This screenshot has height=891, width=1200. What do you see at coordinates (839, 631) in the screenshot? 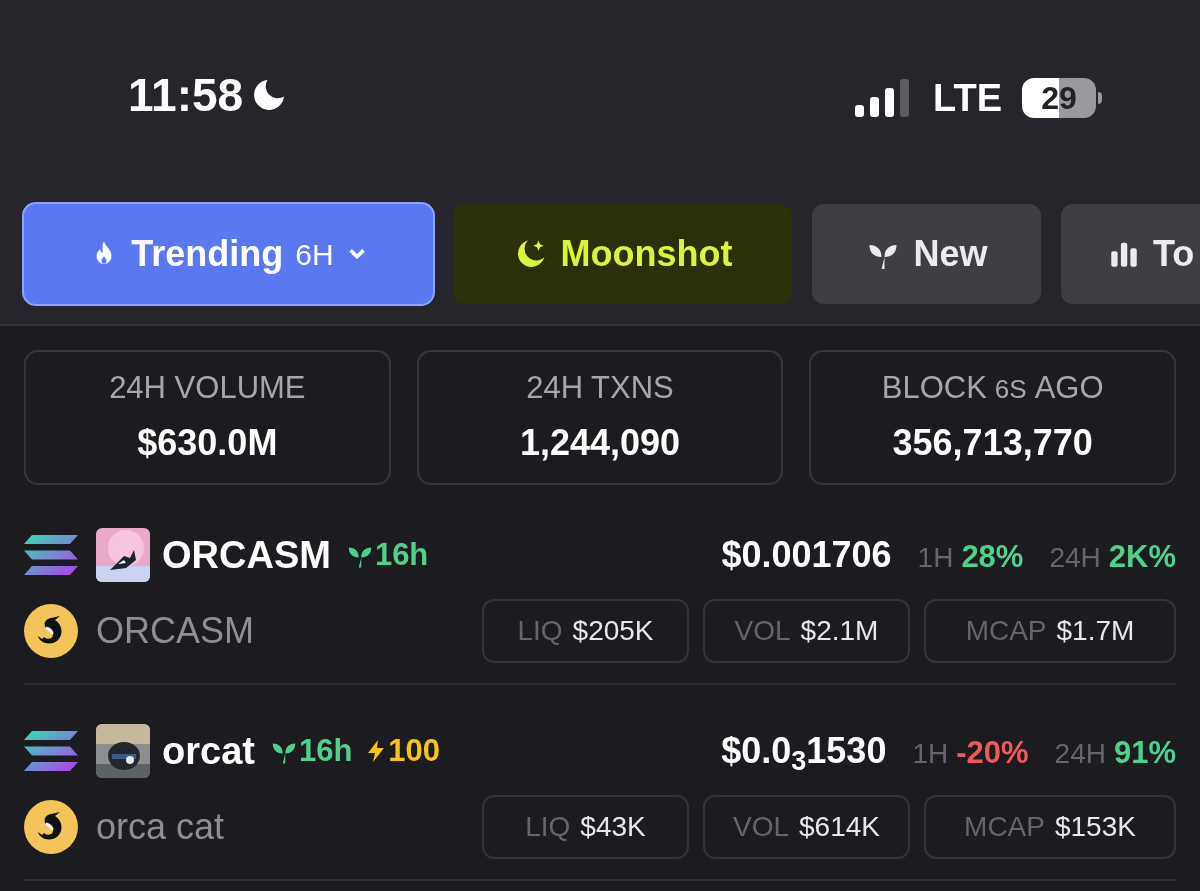
I see `metric-value: $2.1M` at bounding box center [839, 631].